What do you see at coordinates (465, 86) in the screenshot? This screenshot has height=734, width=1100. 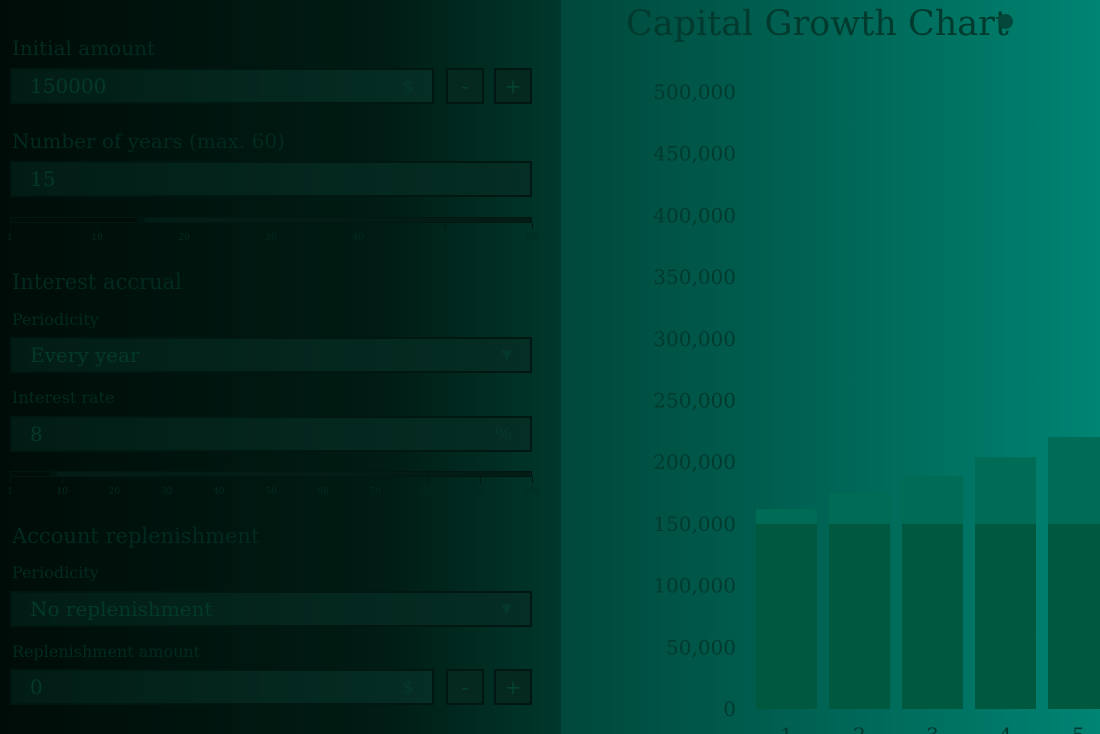 I see `decrease-amount-button: -` at bounding box center [465, 86].